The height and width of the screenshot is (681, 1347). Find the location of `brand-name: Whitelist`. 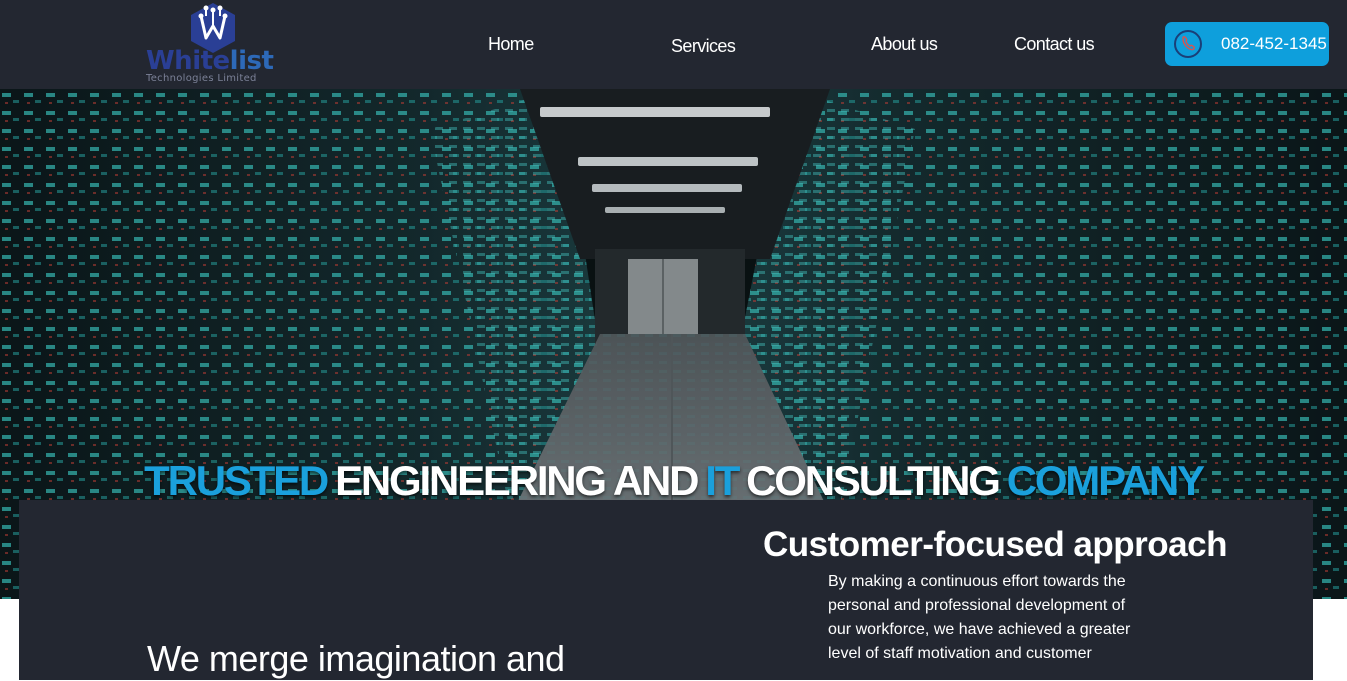

brand-name: Whitelist is located at coordinates (210, 61).